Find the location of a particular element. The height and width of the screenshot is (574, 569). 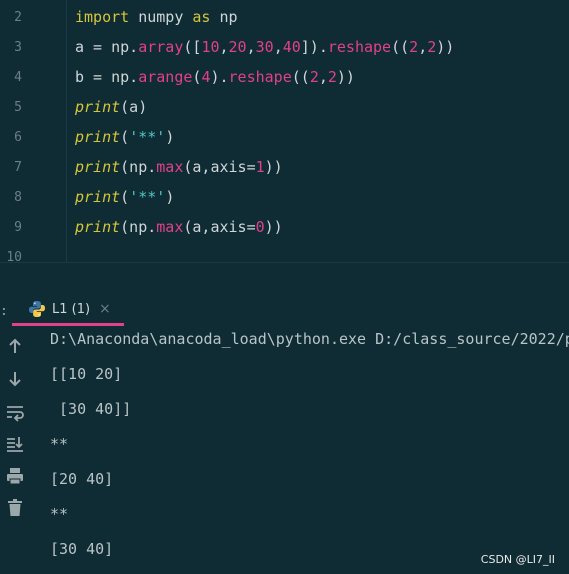

line-number: 2 is located at coordinates (18, 17).